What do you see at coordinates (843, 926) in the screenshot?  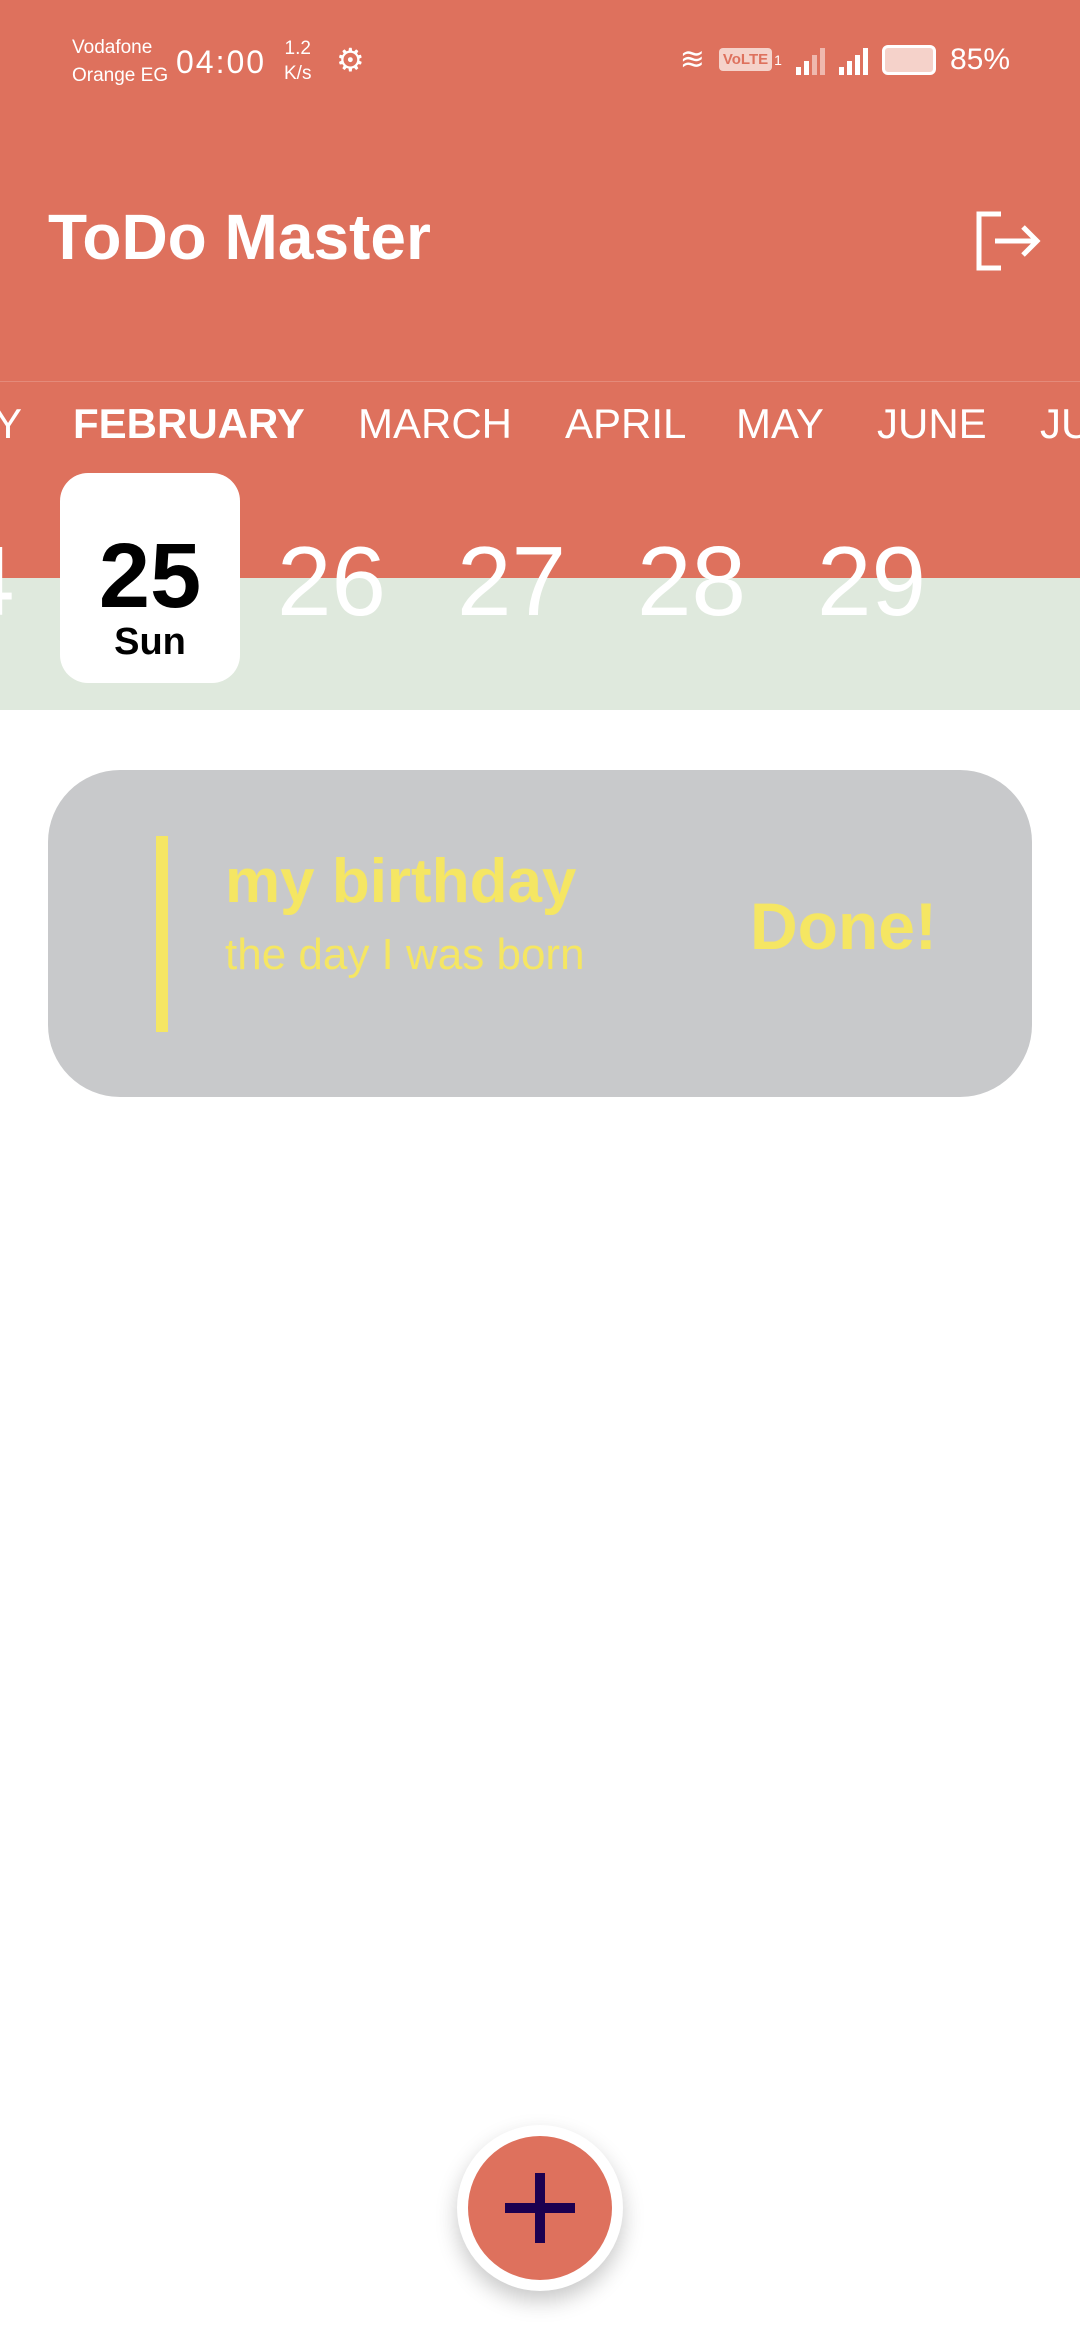 I see `task-status: Done!` at bounding box center [843, 926].